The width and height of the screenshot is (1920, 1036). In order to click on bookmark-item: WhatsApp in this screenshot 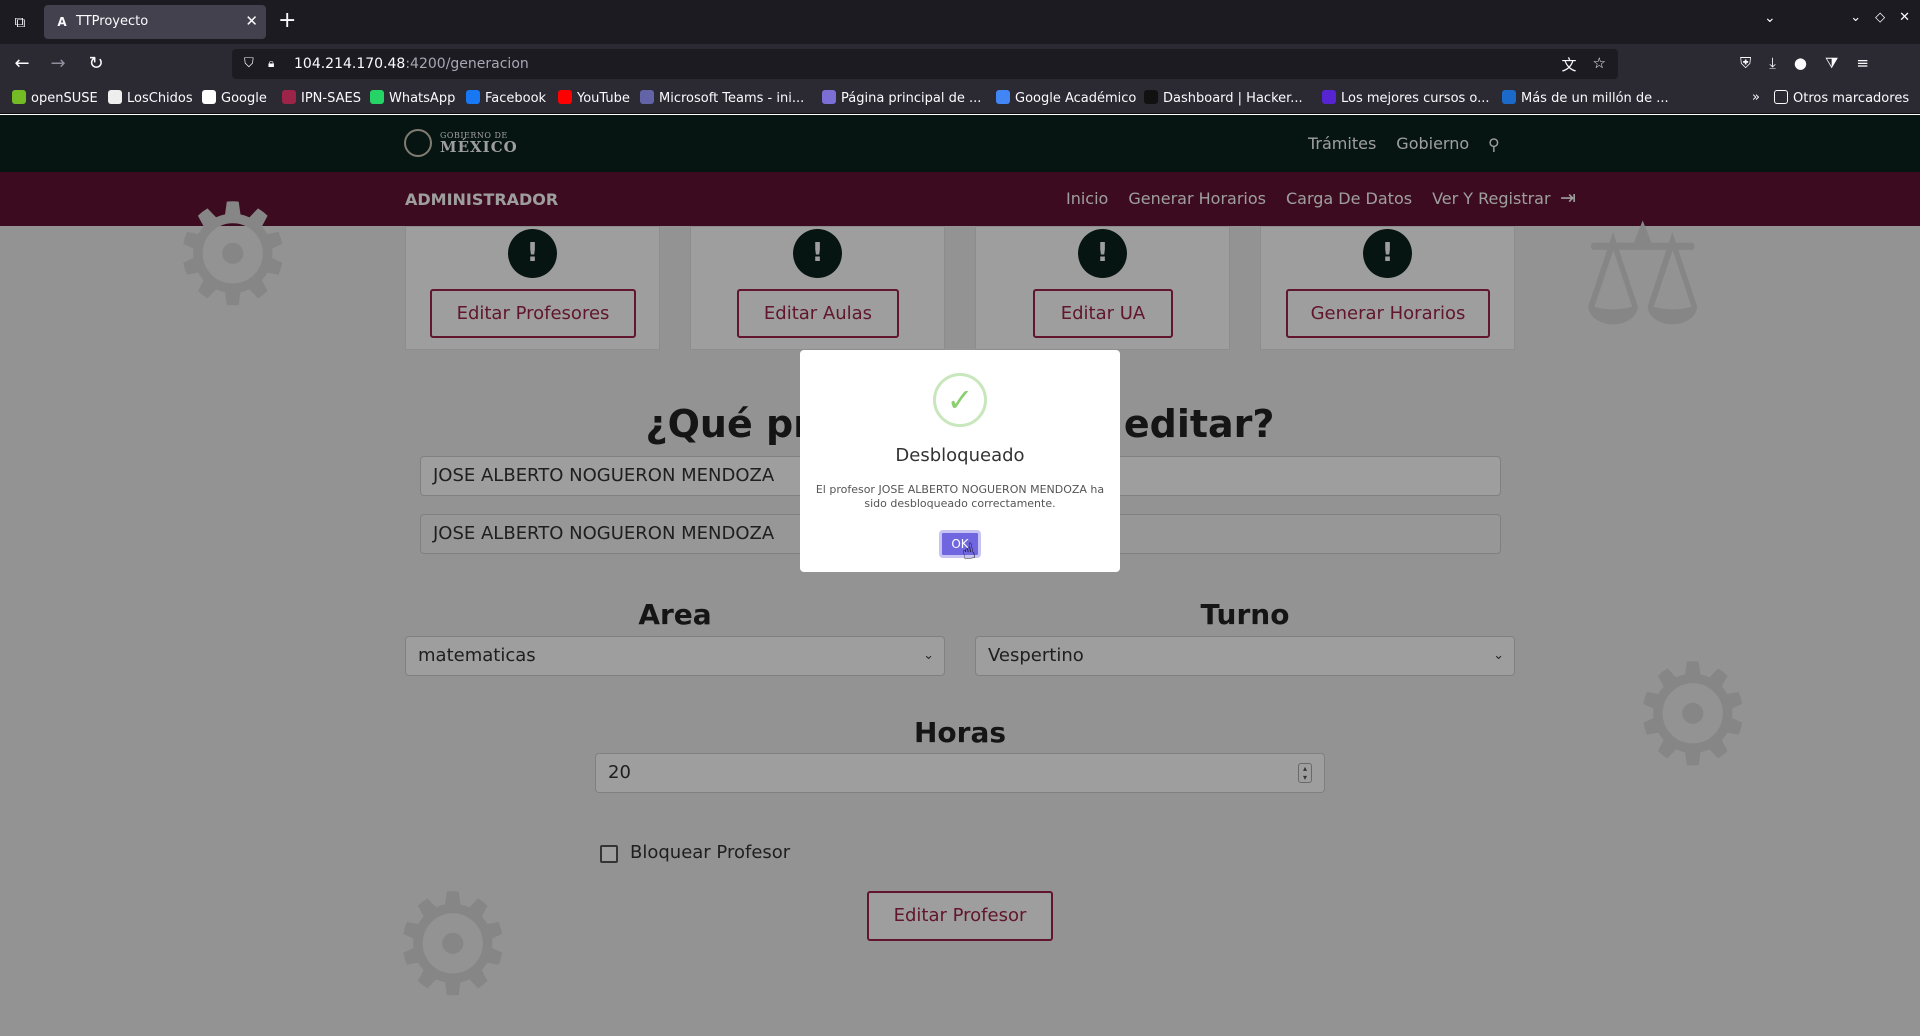, I will do `click(412, 98)`.